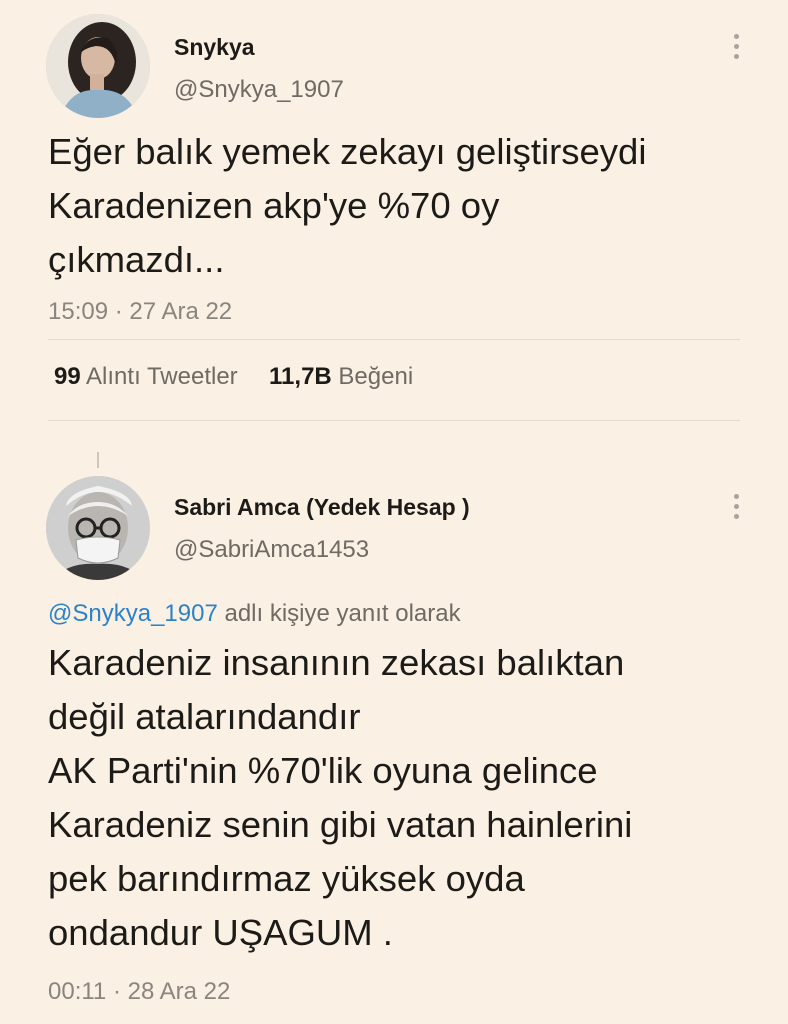 Image resolution: width=788 pixels, height=1024 pixels. I want to click on engagement-stats: 99 Alıntı Tweetler 11,7B Beğeni, so click(233, 377).